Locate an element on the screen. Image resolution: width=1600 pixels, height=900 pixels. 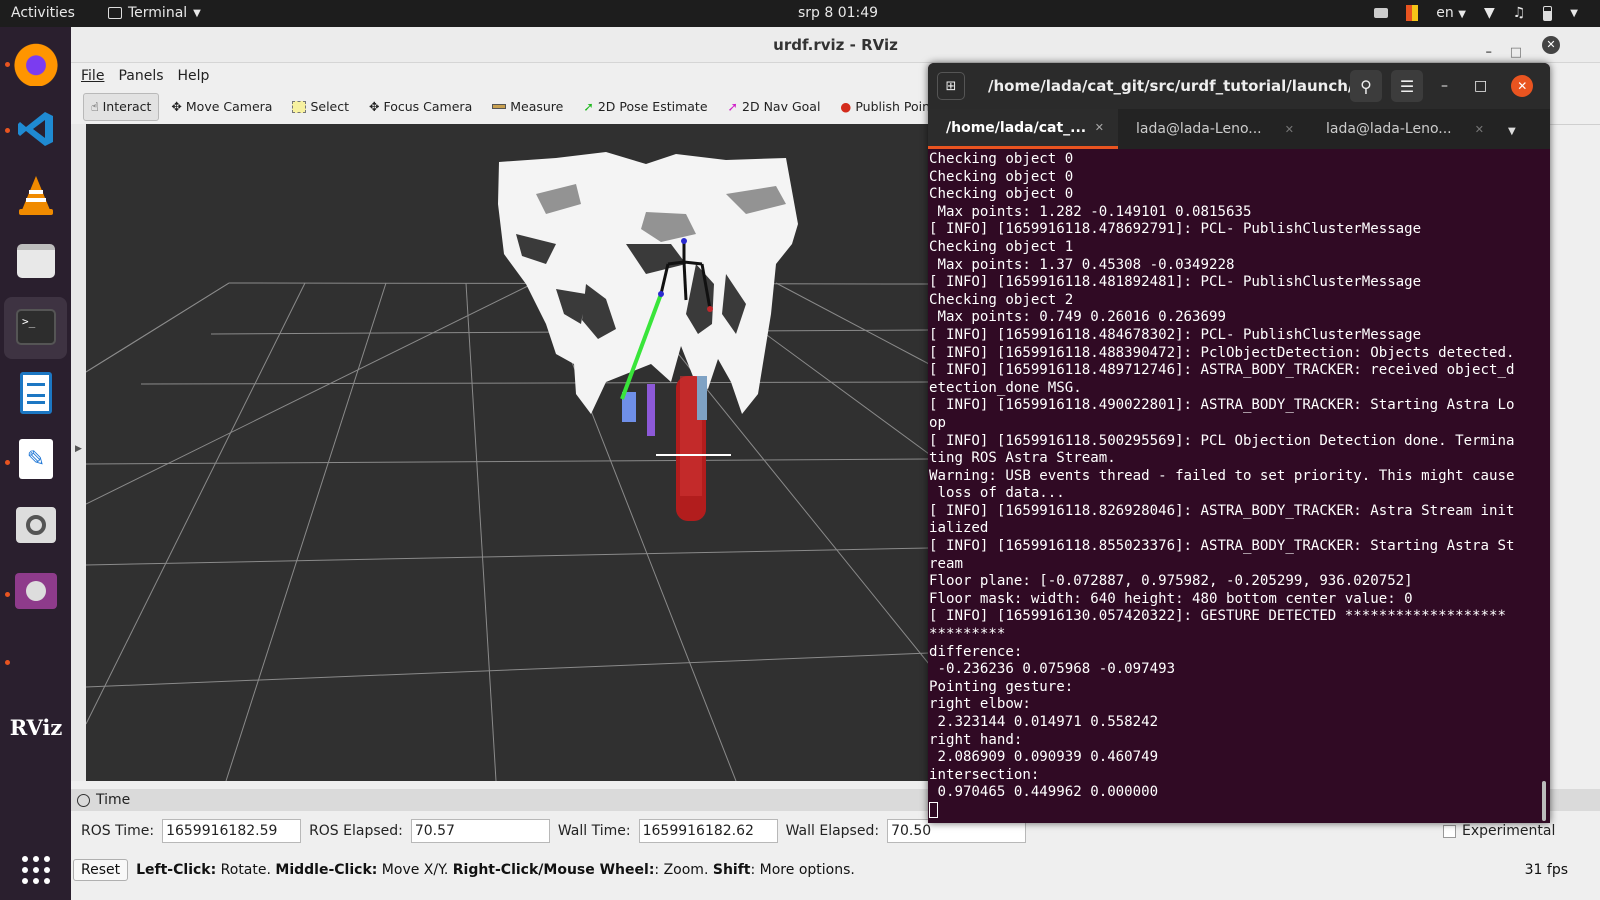
select-icon is located at coordinates (299, 106).